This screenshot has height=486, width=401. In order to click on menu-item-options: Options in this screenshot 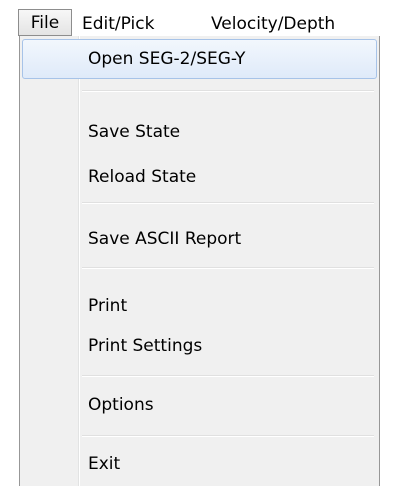, I will do `click(199, 405)`.